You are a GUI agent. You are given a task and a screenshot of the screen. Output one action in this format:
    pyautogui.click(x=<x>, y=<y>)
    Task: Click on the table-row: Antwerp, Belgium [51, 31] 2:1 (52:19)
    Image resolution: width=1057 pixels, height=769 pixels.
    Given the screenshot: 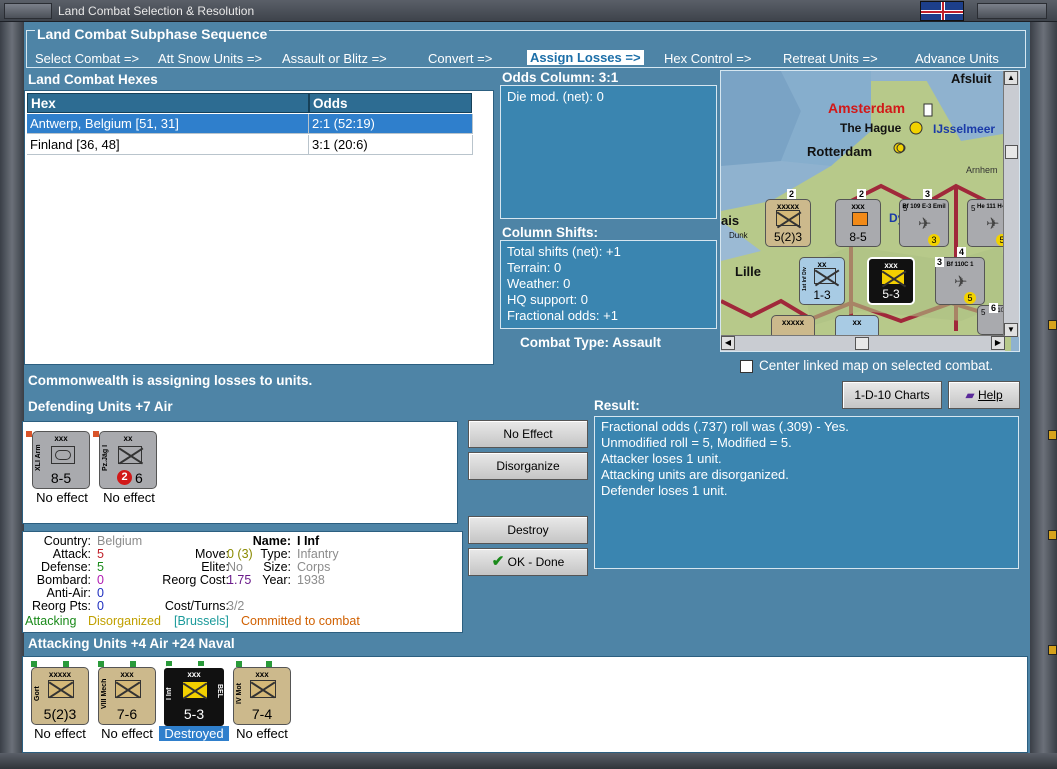 What is the action you would take?
    pyautogui.click(x=261, y=124)
    